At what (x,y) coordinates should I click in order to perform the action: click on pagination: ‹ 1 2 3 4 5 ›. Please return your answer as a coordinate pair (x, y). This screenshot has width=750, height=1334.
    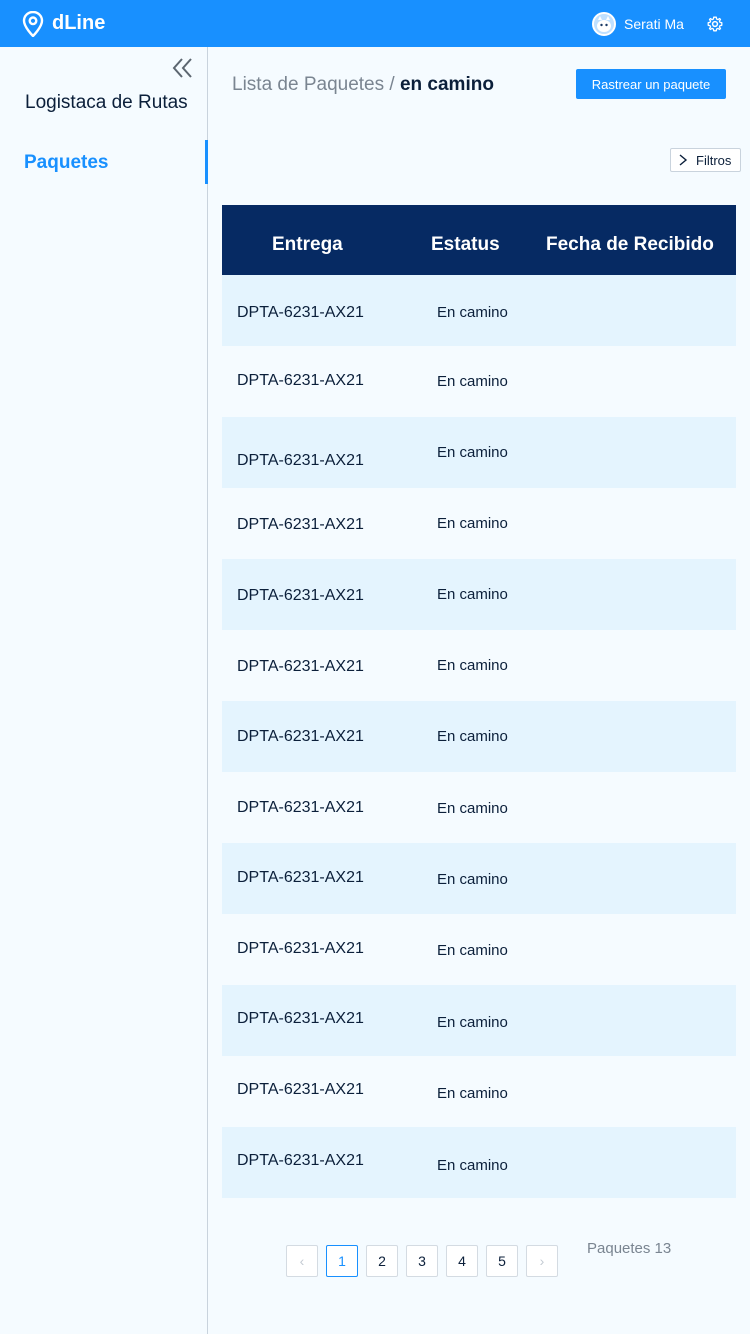
    Looking at the image, I should click on (426, 1261).